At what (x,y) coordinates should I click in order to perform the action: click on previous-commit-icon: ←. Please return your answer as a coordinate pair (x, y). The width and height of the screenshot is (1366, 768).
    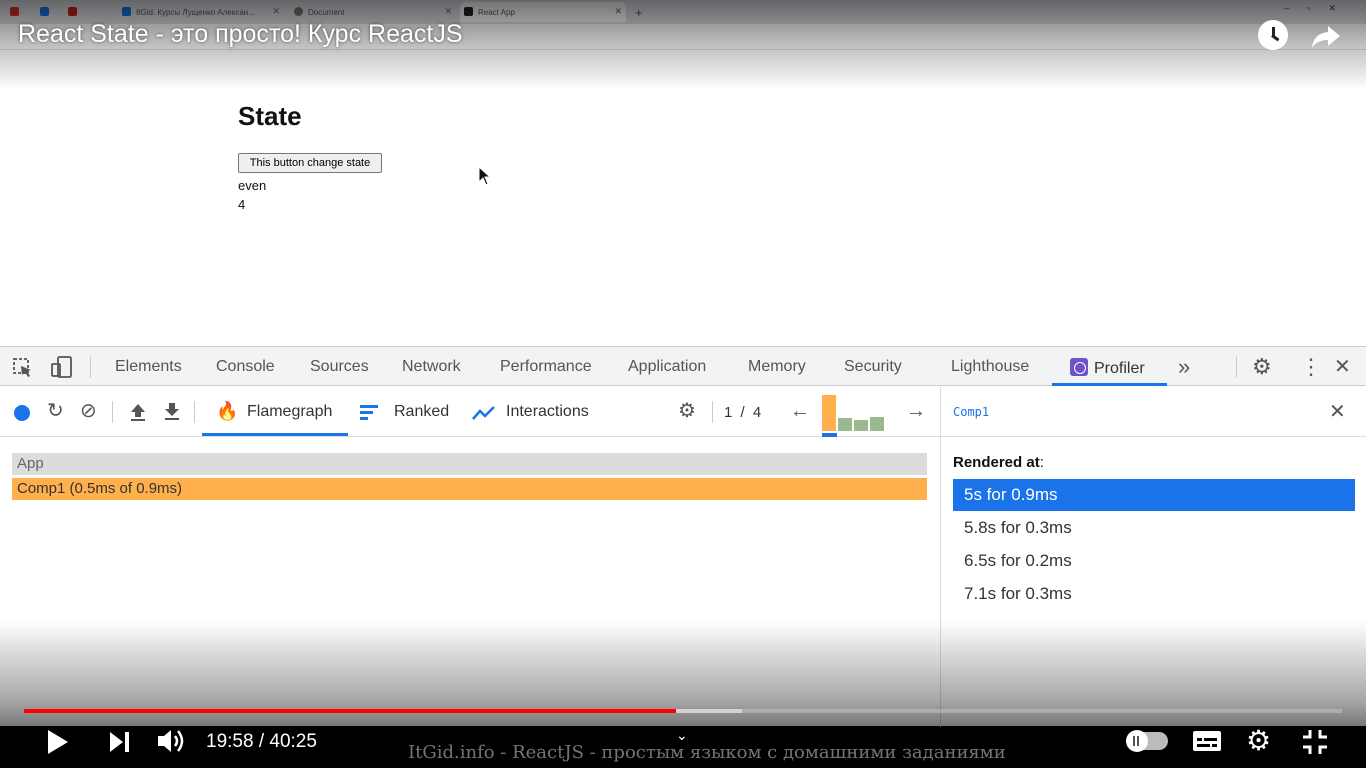
    Looking at the image, I should click on (800, 411).